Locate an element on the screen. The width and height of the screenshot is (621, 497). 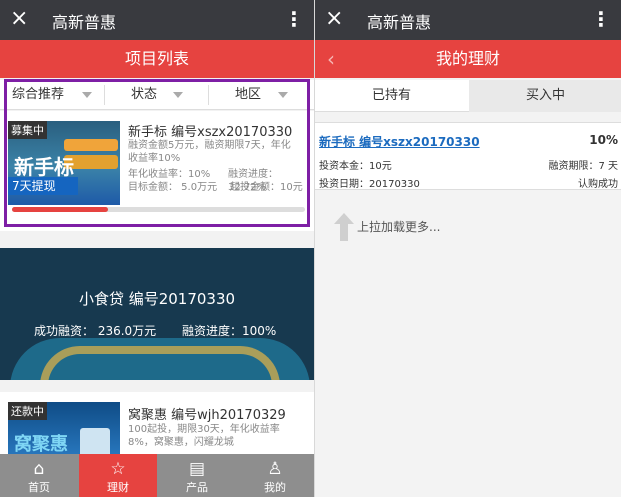
banner-success: 成功融资： 236.0万元 is located at coordinates (95, 331).